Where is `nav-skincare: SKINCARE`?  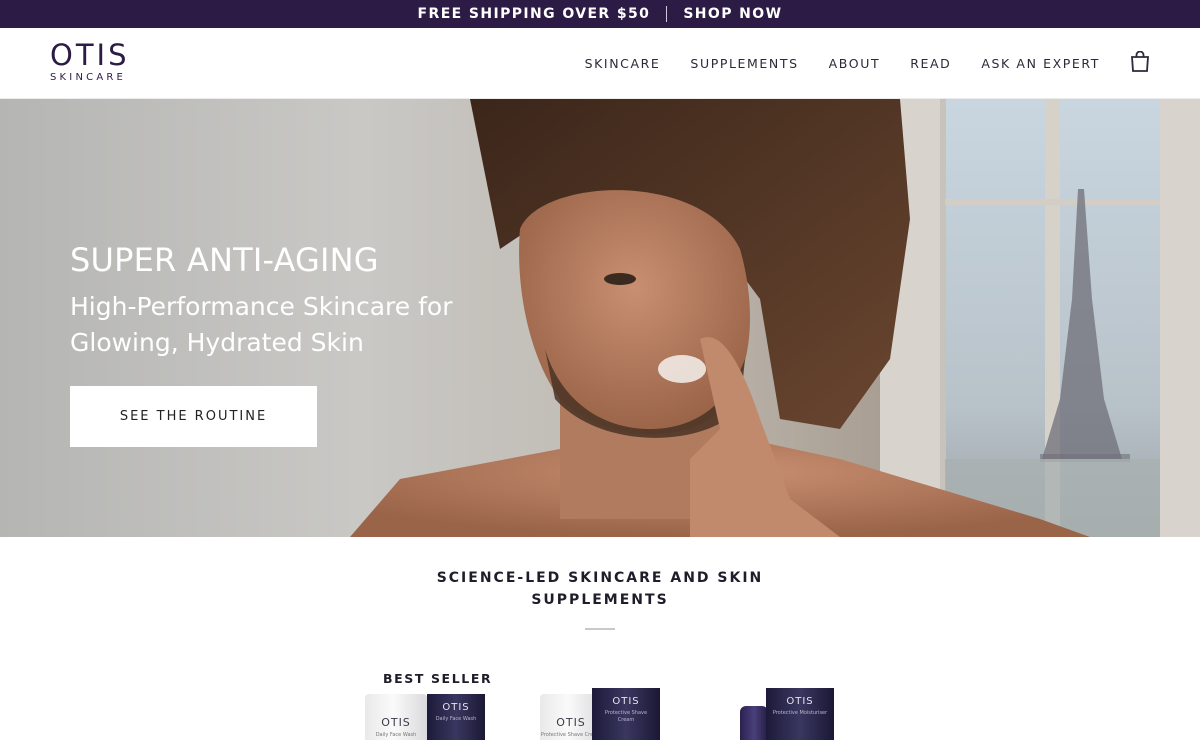
nav-skincare: SKINCARE is located at coordinates (623, 63).